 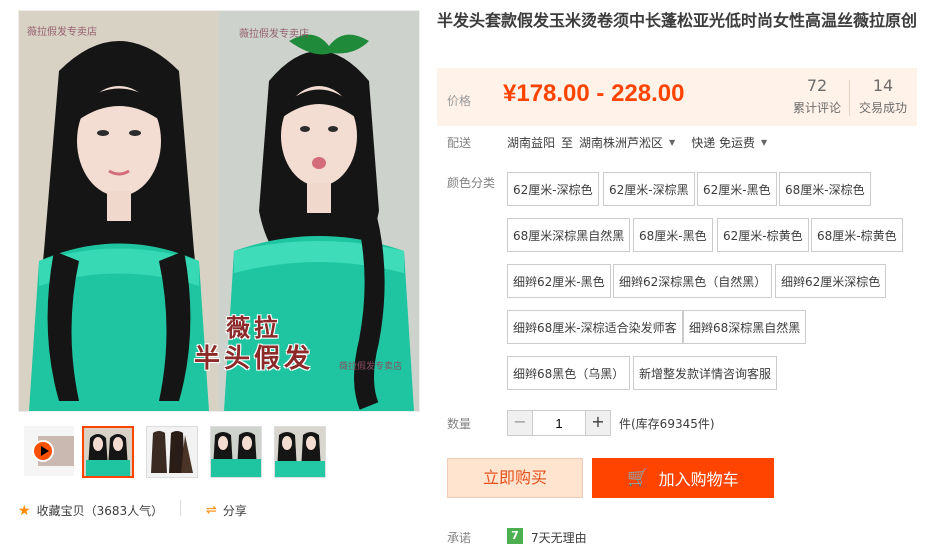 I want to click on color-option: 细辫68厘米-深棕适合染发师客, so click(x=595, y=327).